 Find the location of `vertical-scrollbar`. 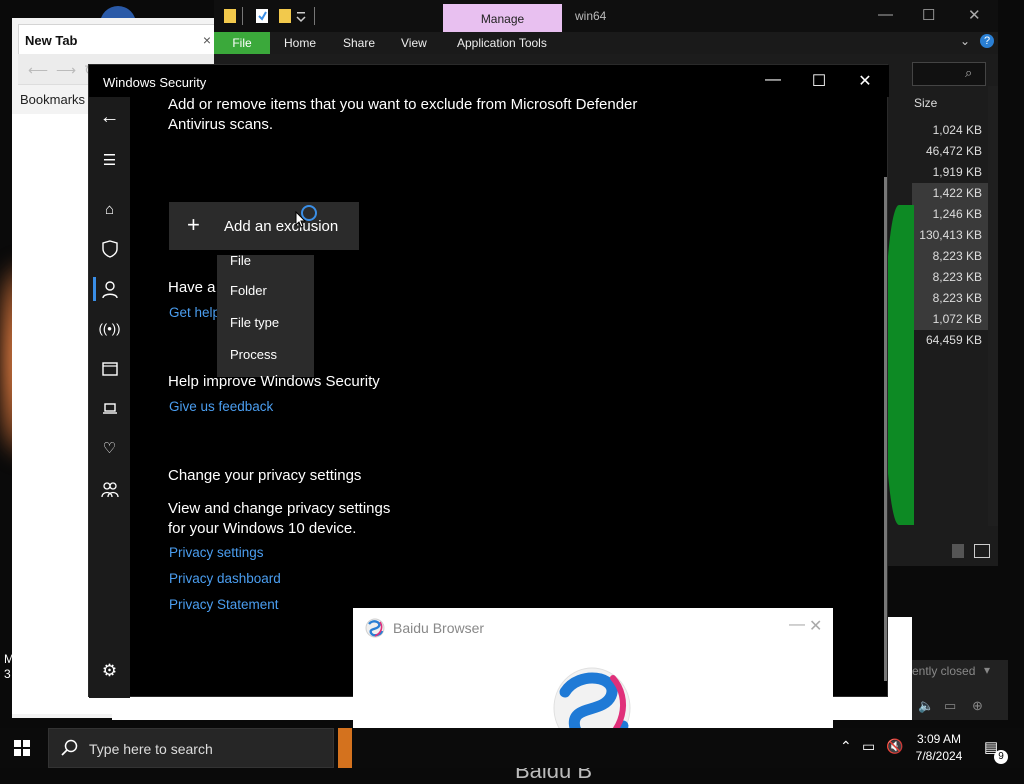

vertical-scrollbar is located at coordinates (885, 429).